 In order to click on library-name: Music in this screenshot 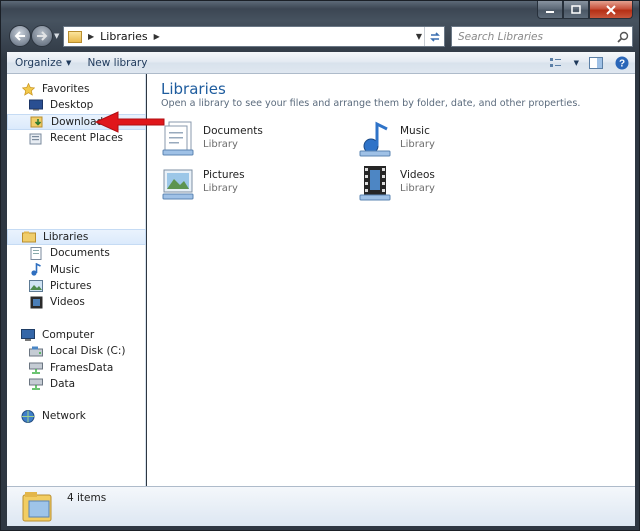, I will do `click(415, 131)`.